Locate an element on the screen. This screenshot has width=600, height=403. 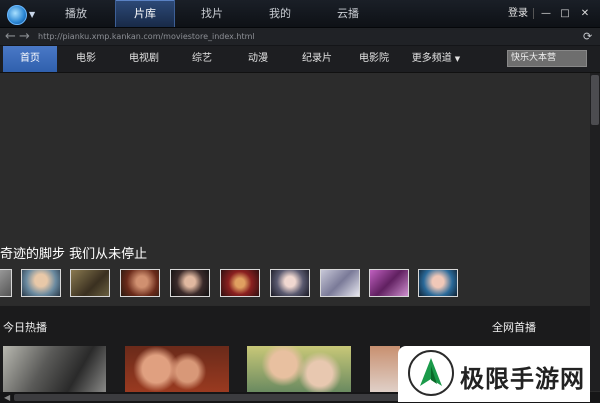
category-movie: 电影 is located at coordinates (86, 59).